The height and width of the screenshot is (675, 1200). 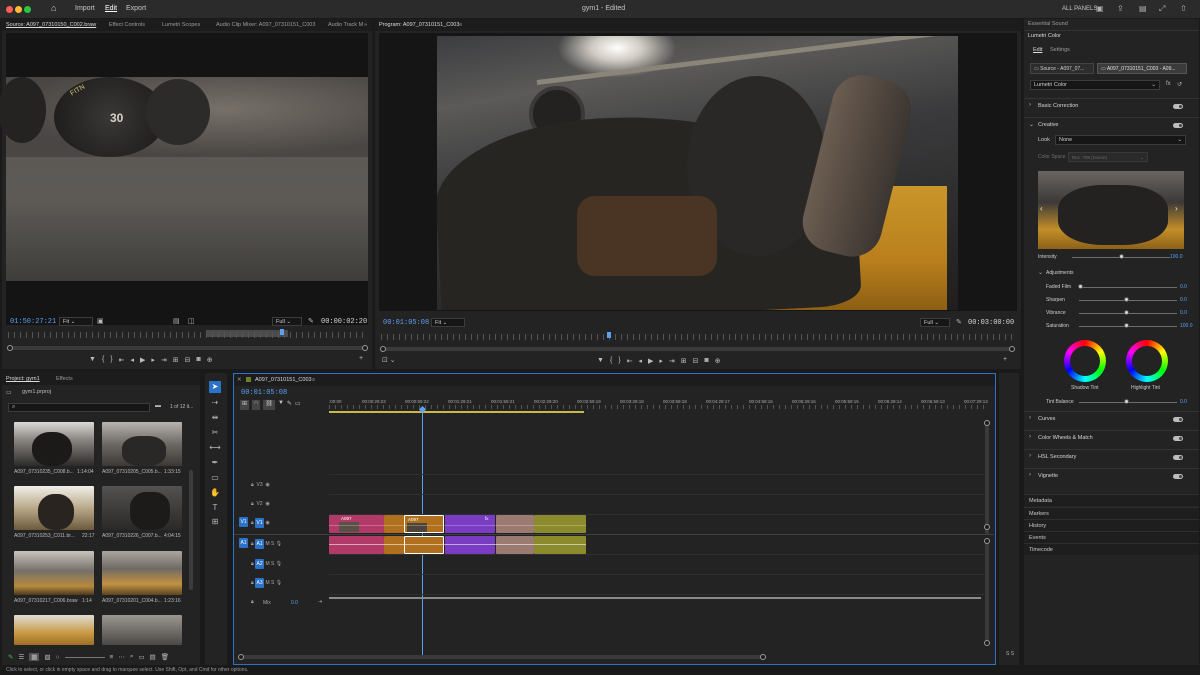 I want to click on program-timecode: 00:01:05:08, so click(x=406, y=323).